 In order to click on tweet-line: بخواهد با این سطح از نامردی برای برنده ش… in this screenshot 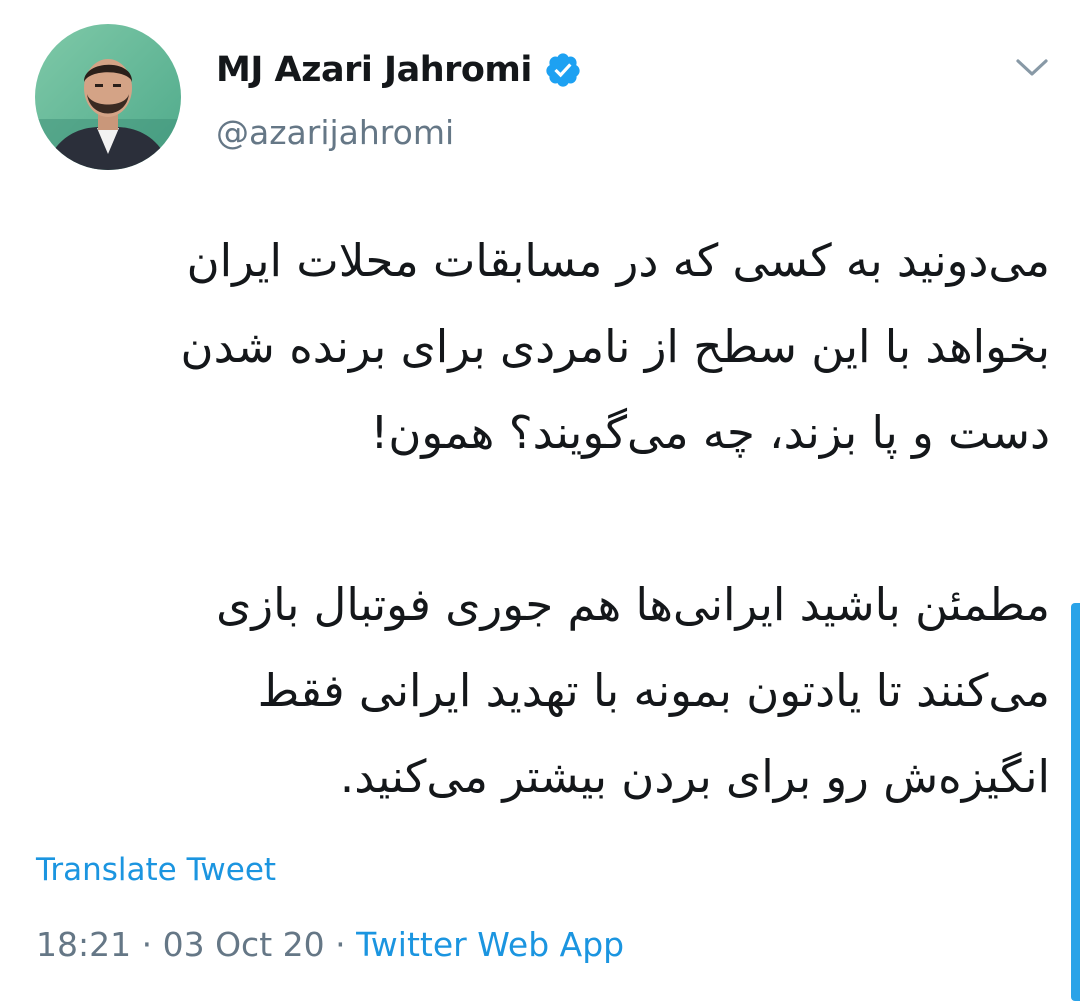, I will do `click(615, 346)`.